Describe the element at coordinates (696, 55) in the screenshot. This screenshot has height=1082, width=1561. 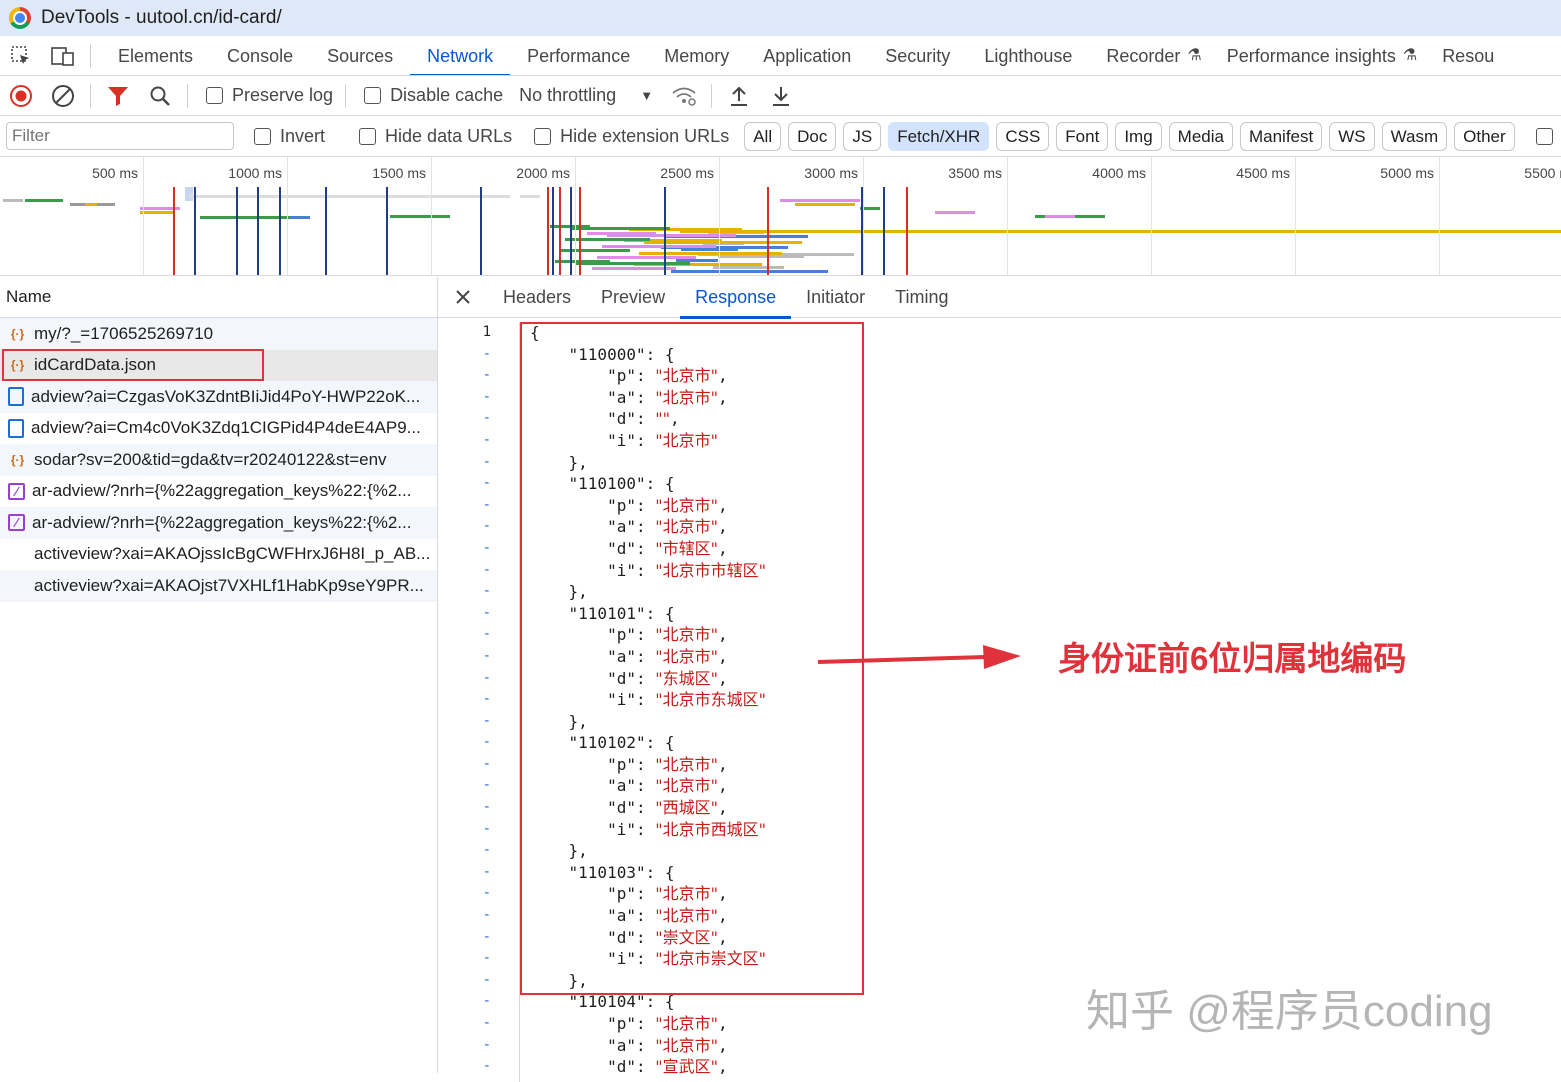
I see `tab-memory: Memory` at that location.